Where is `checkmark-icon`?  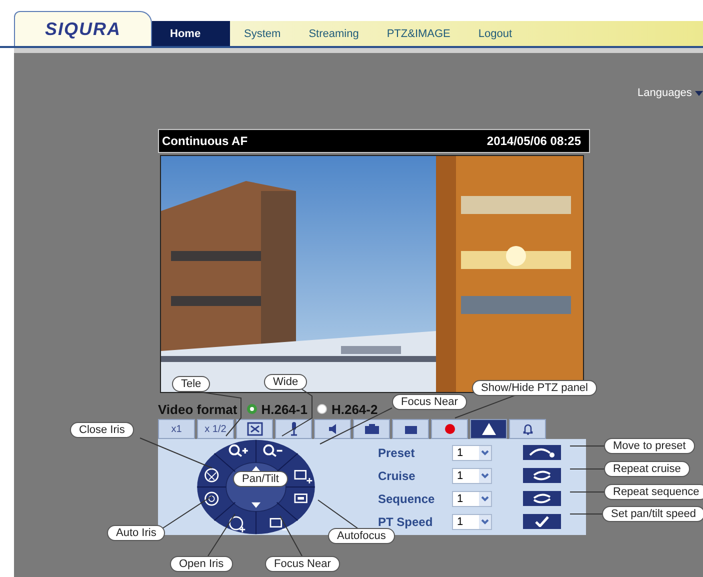 checkmark-icon is located at coordinates (542, 521).